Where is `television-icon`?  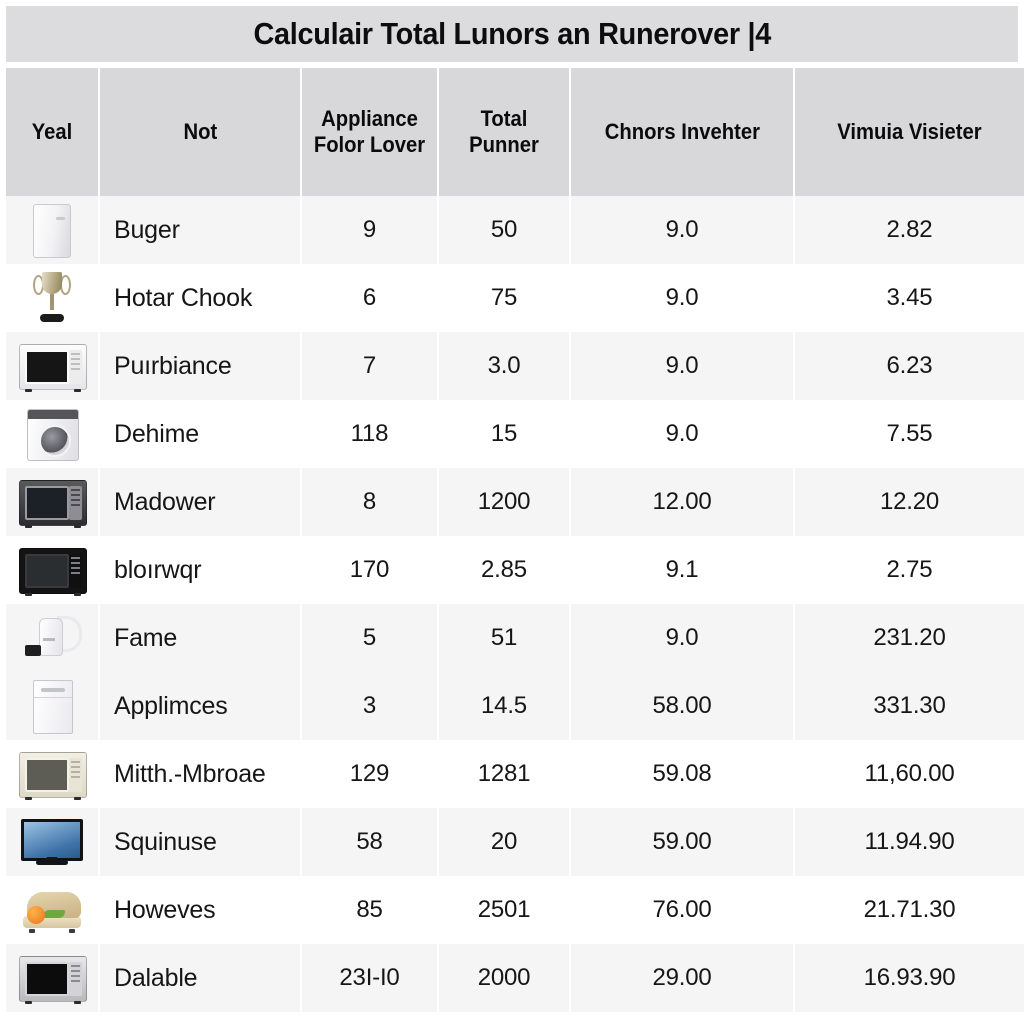
television-icon is located at coordinates (52, 842).